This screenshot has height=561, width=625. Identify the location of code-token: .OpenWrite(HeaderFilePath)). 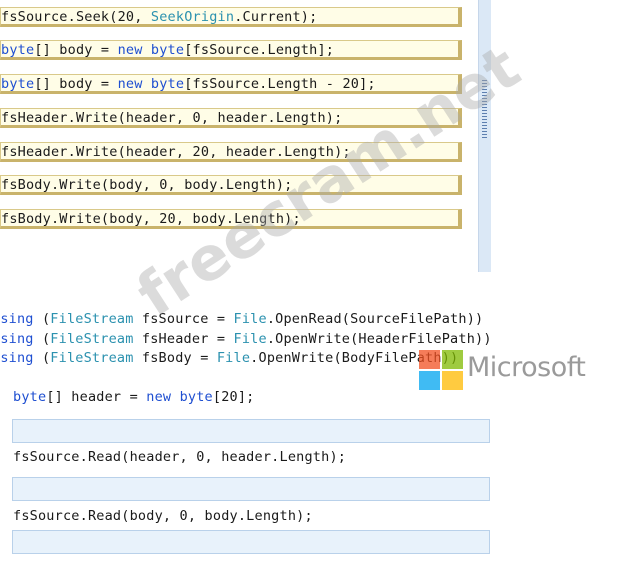
(379, 339).